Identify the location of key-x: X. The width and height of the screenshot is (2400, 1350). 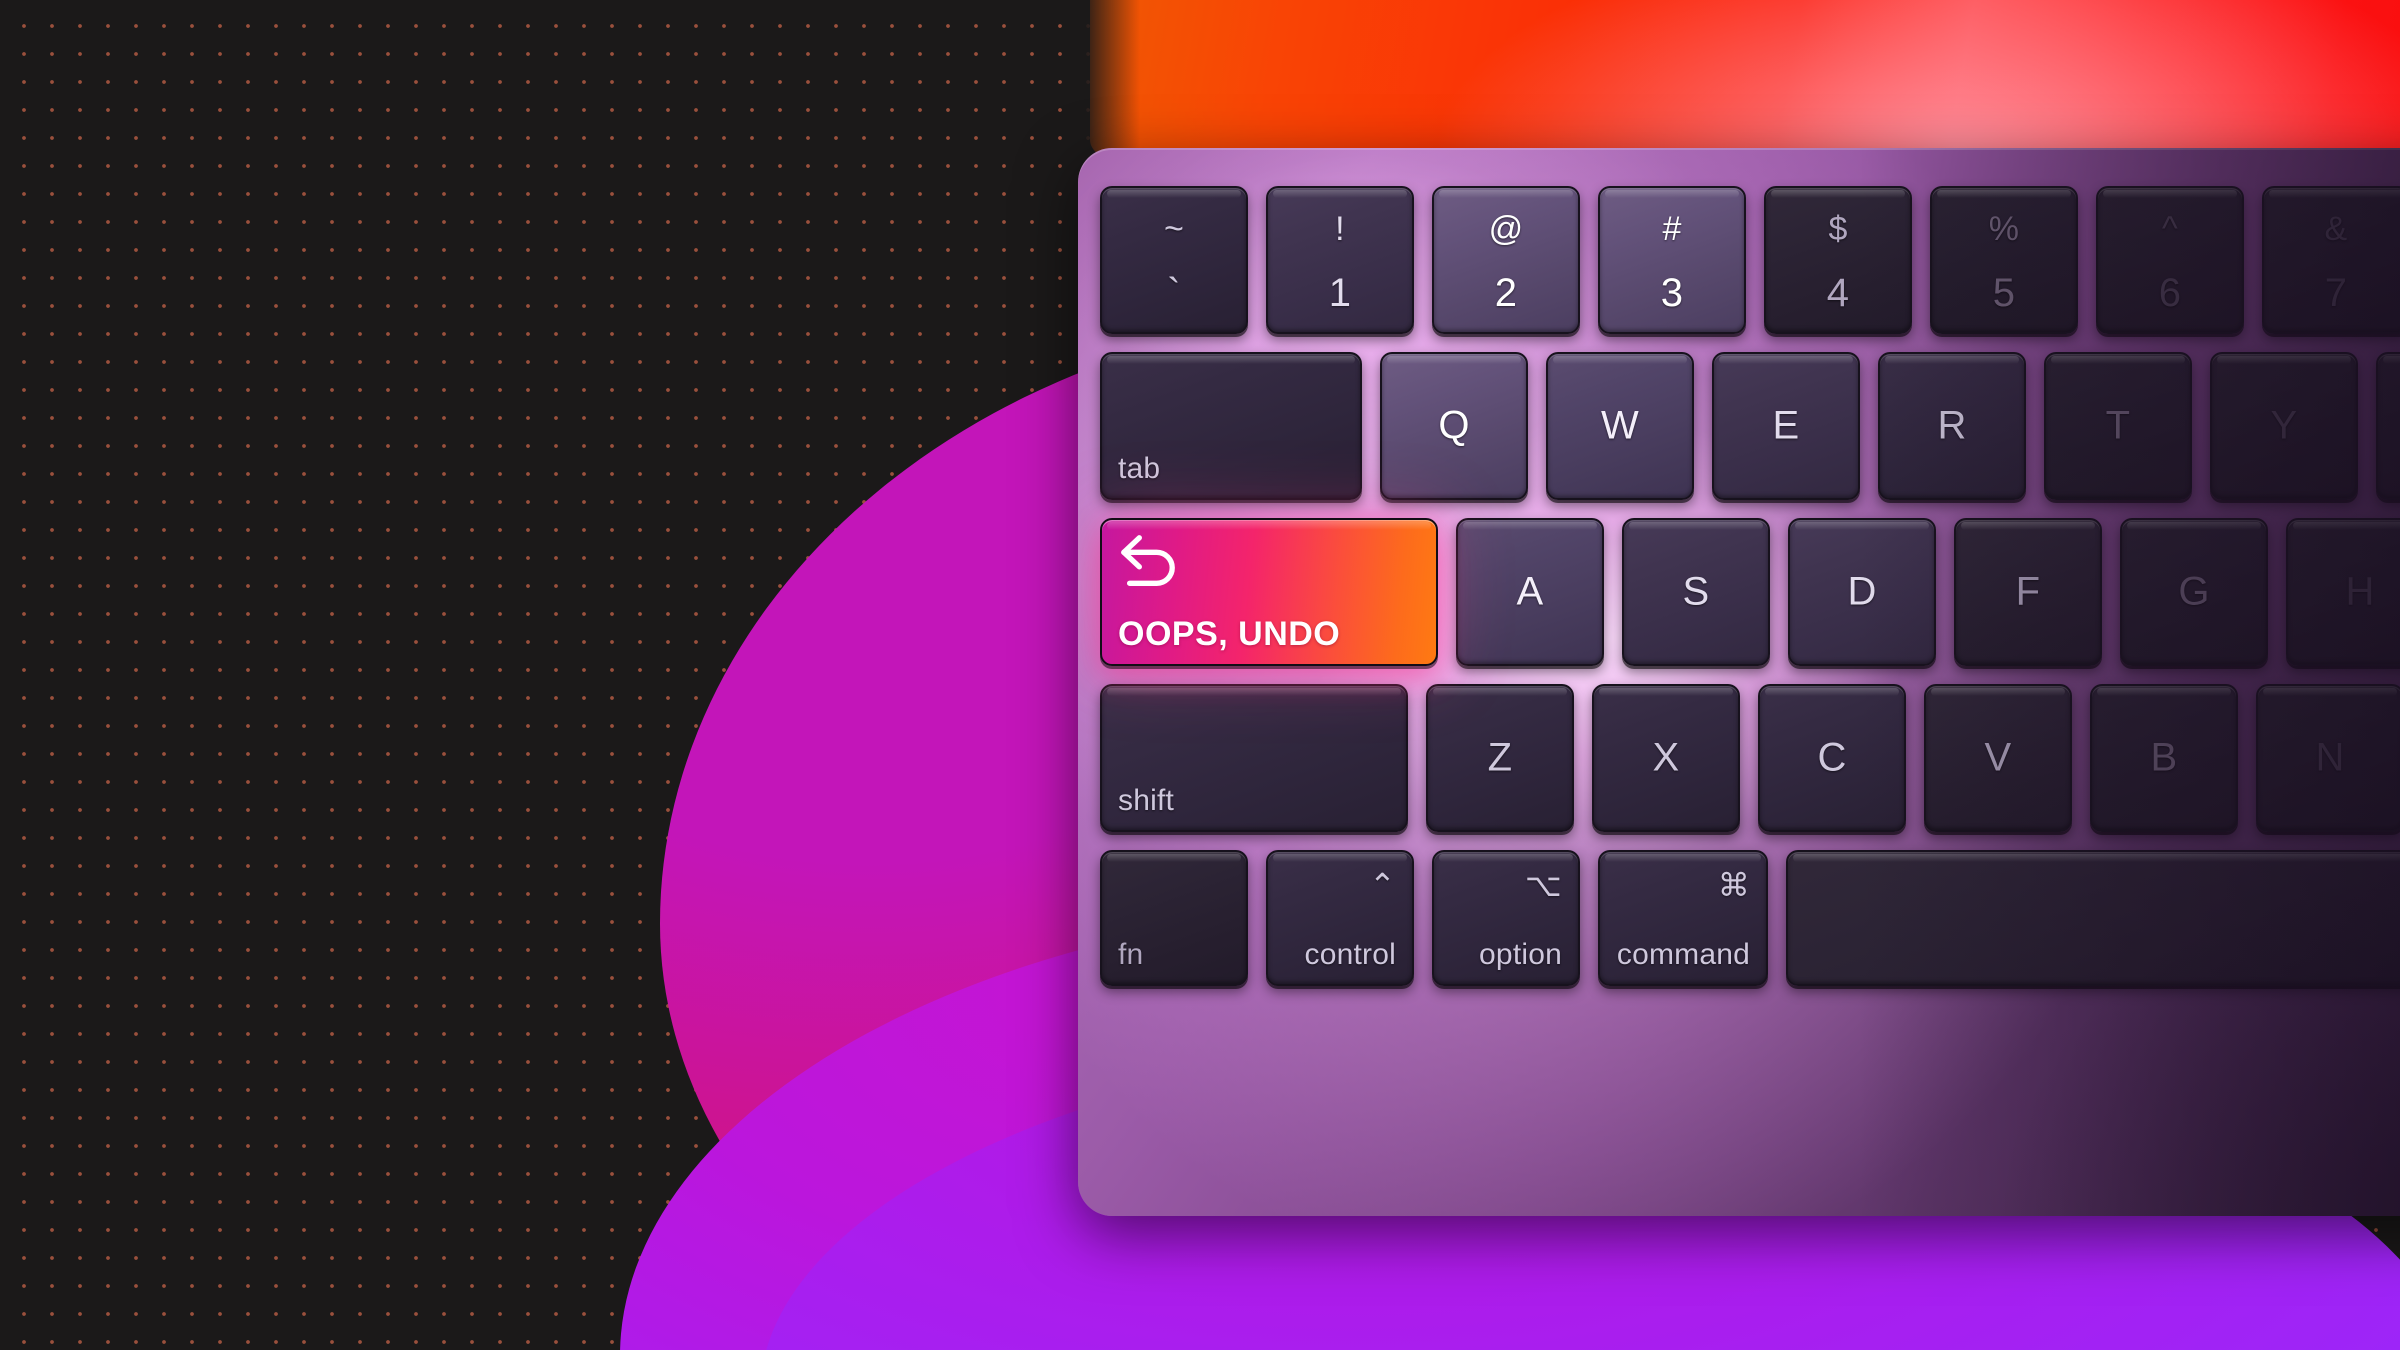
(1666, 758).